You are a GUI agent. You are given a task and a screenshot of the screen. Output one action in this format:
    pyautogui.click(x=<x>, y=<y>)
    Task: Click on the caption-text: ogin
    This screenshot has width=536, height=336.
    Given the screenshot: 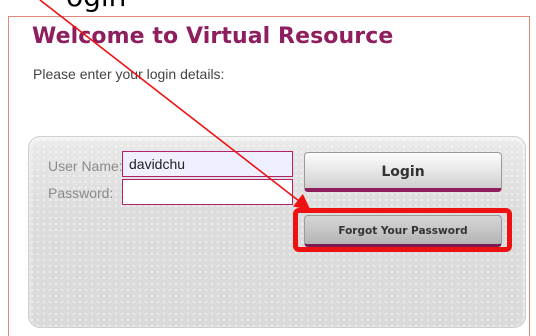 What is the action you would take?
    pyautogui.click(x=96, y=6)
    